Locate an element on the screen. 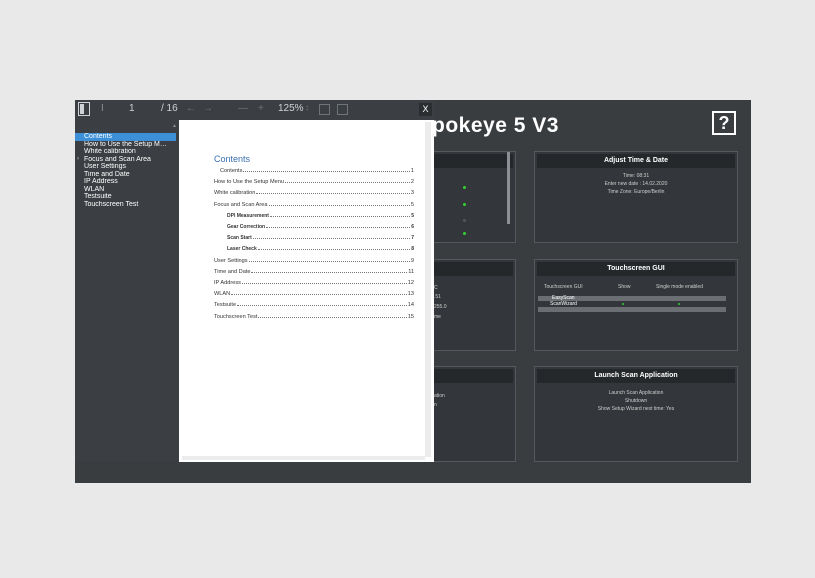 The height and width of the screenshot is (578, 815). outline-item: WLAN is located at coordinates (125, 190).